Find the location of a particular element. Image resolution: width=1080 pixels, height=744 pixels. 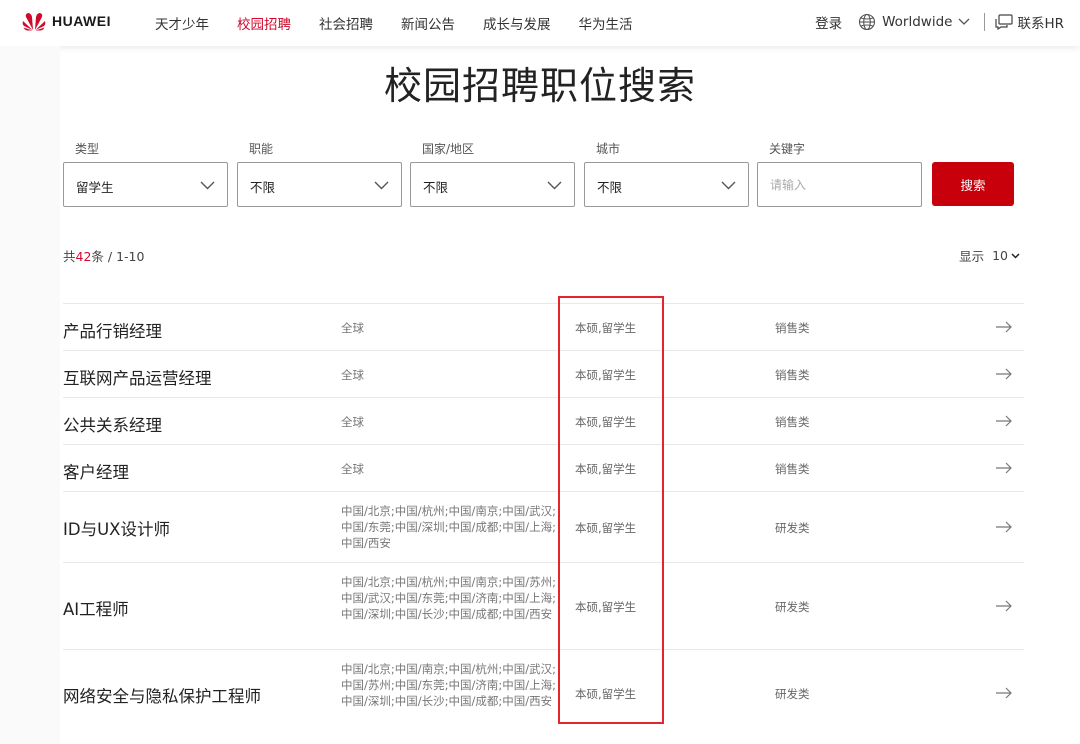

job-row: 产品行销经理 全球 本硕,留学生 销售类 is located at coordinates (543, 326).